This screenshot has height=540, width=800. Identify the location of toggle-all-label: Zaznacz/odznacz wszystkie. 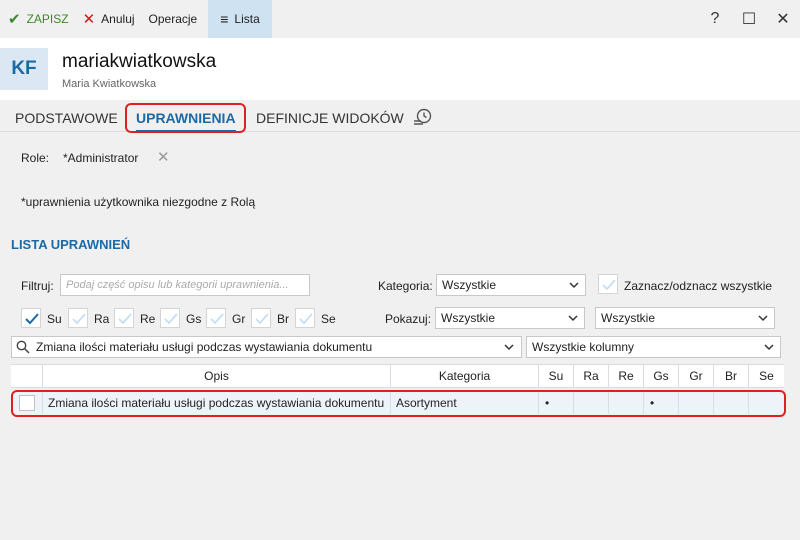
(698, 286).